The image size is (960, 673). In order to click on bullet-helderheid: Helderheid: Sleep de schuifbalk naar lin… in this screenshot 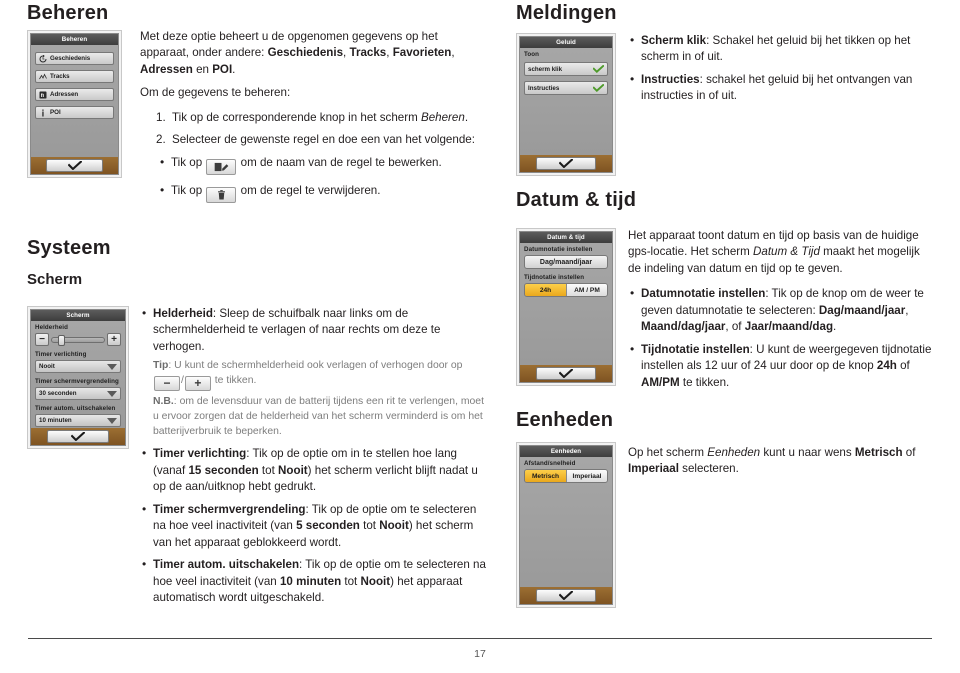, I will do `click(314, 330)`.